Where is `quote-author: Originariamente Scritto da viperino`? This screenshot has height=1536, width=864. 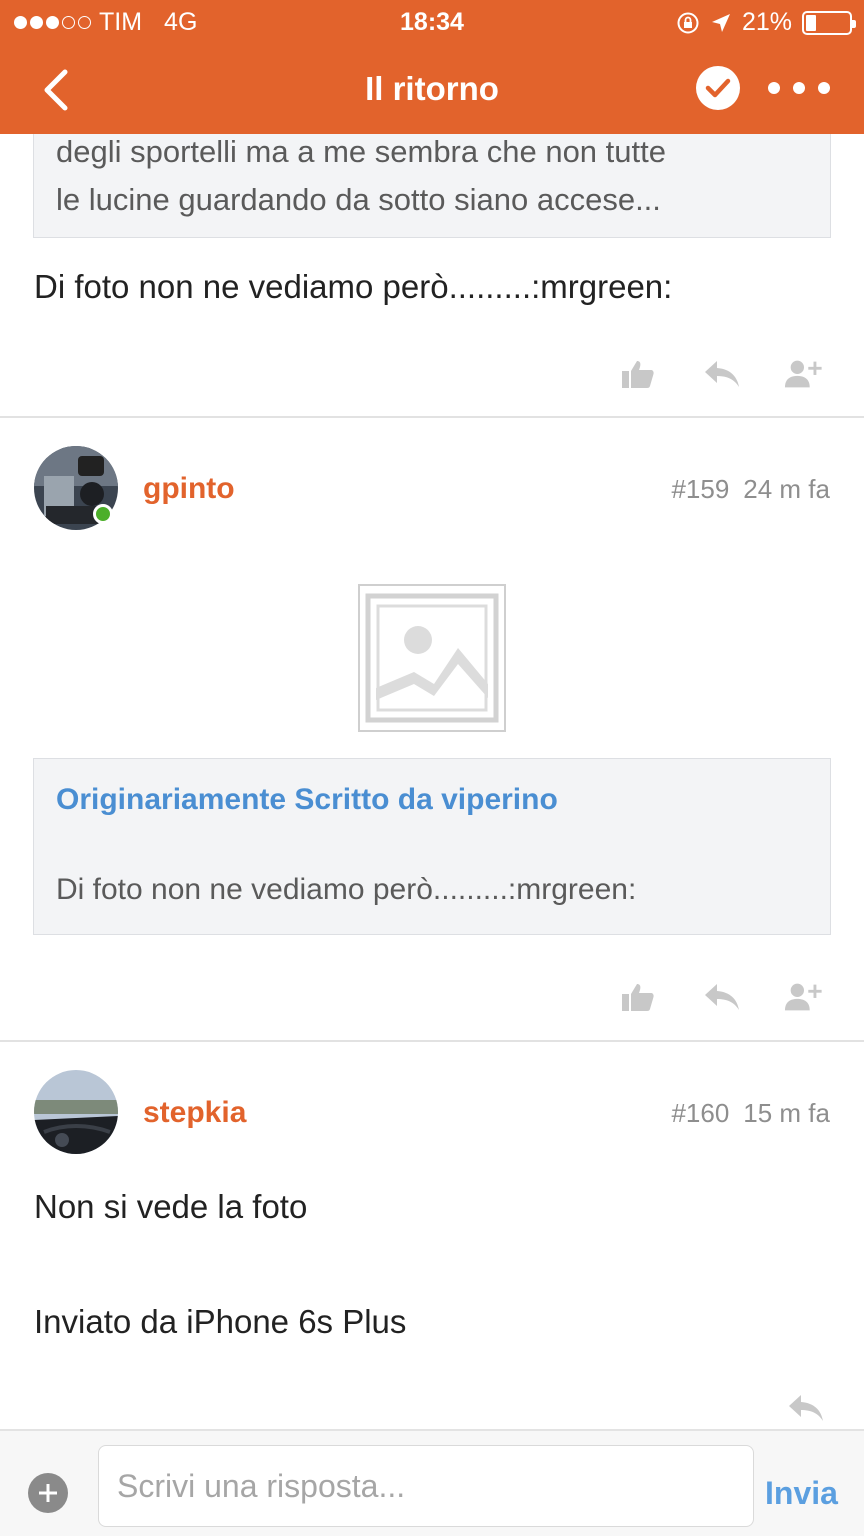
quote-author: Originariamente Scritto da viperino is located at coordinates (307, 800).